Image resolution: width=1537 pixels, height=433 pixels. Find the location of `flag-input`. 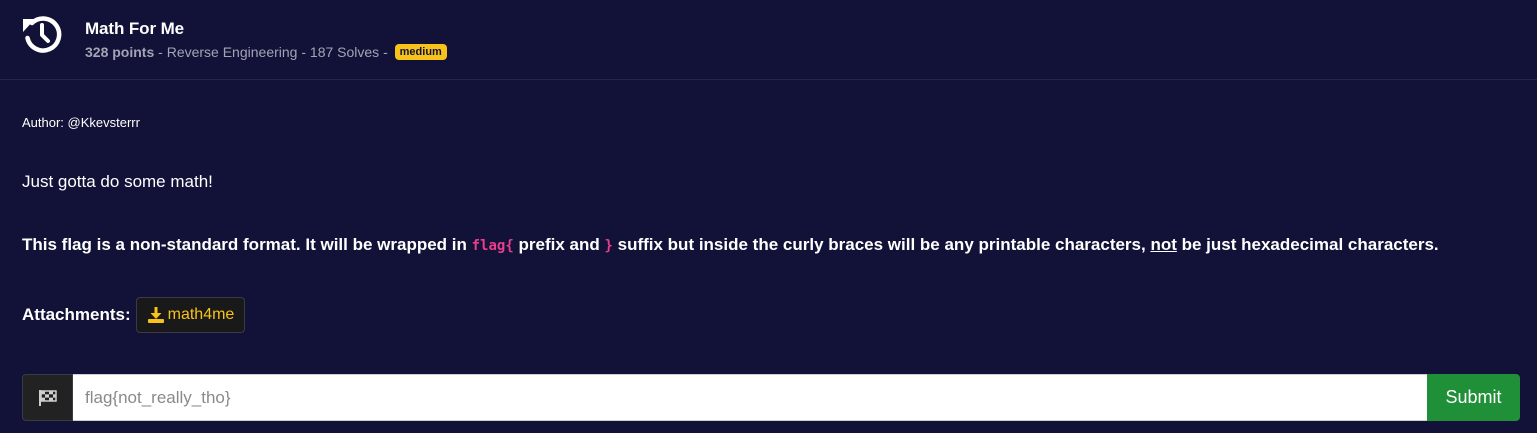

flag-input is located at coordinates (750, 397).